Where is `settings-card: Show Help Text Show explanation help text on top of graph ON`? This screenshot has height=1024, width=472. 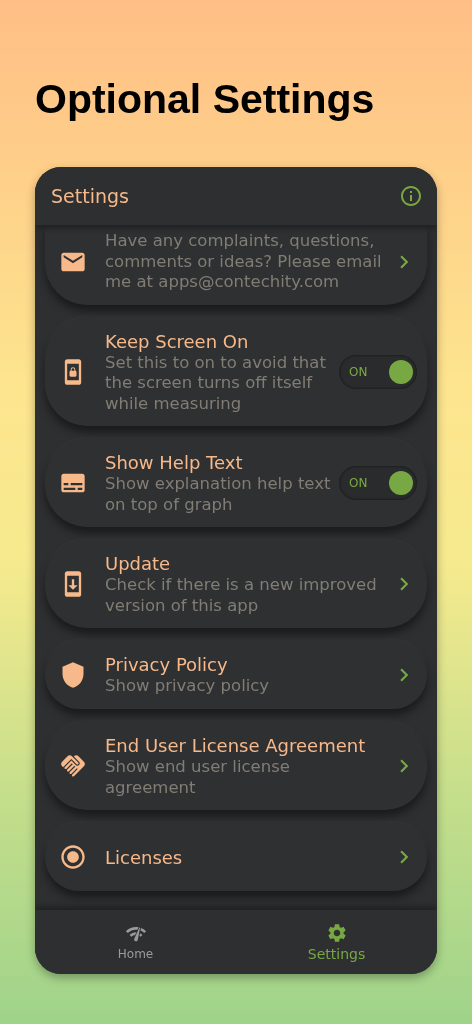 settings-card: Show Help Text Show explanation help text on top of graph ON is located at coordinates (236, 483).